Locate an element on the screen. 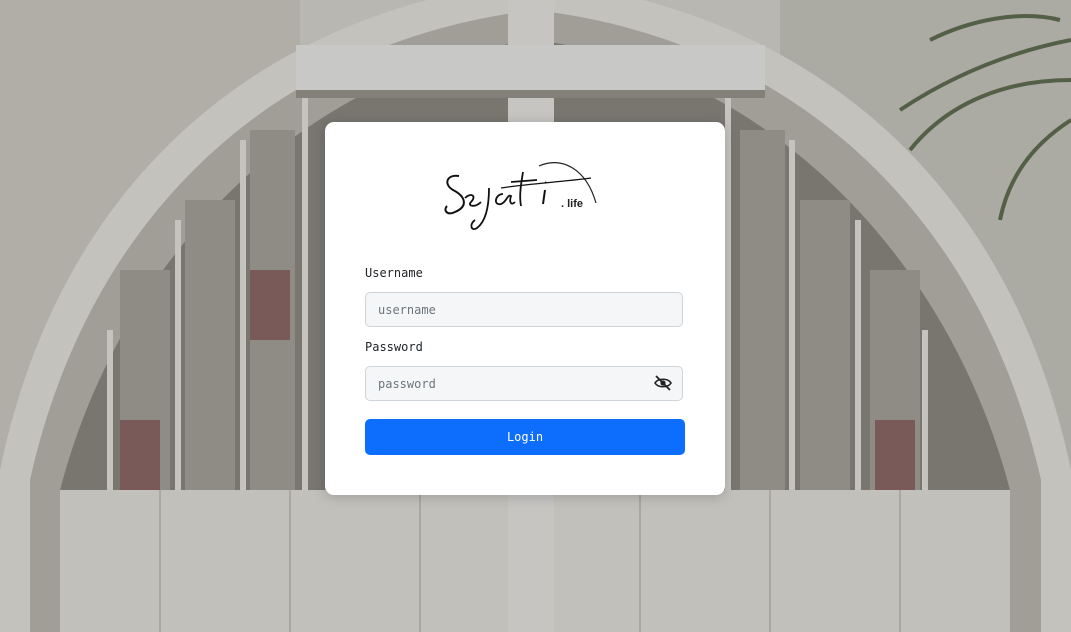 The height and width of the screenshot is (632, 1071). username-input is located at coordinates (524, 309).